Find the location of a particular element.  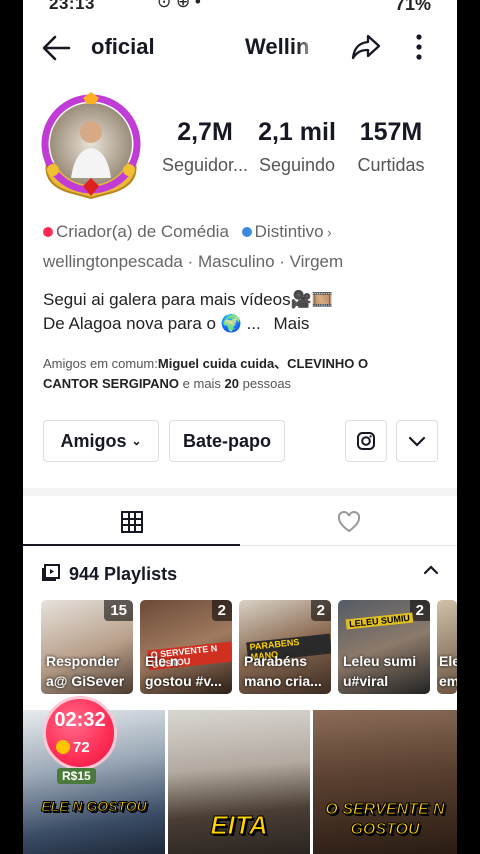

mutual-prefix: Amigos em comum: is located at coordinates (100, 363).